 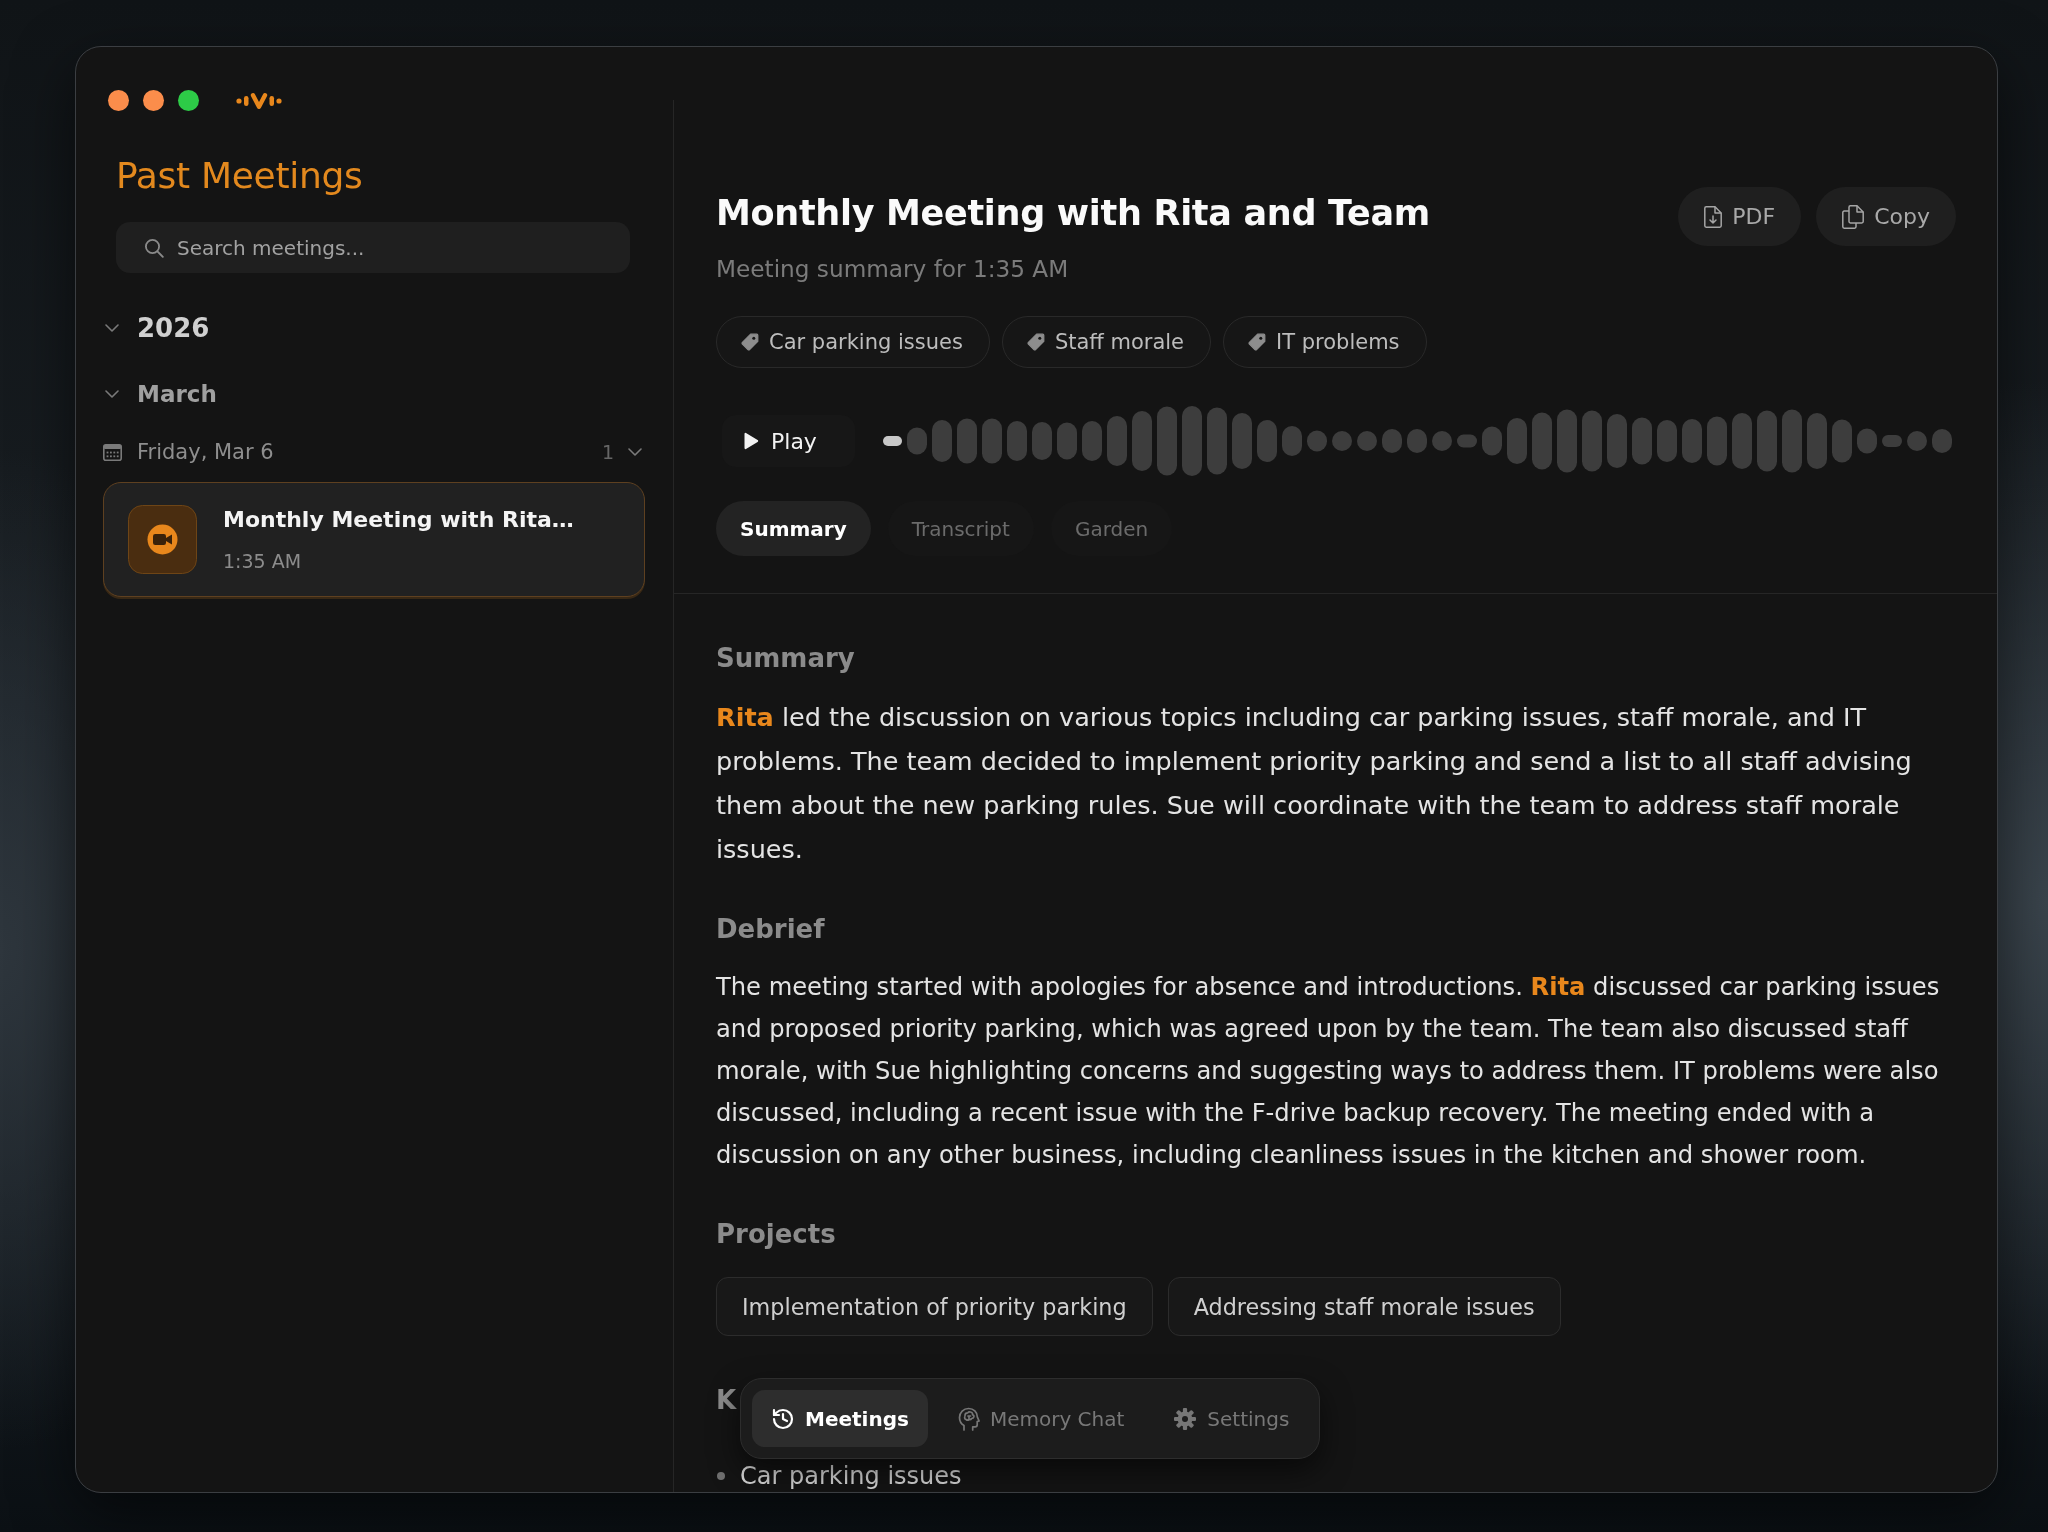 I want to click on play-icon, so click(x=751, y=441).